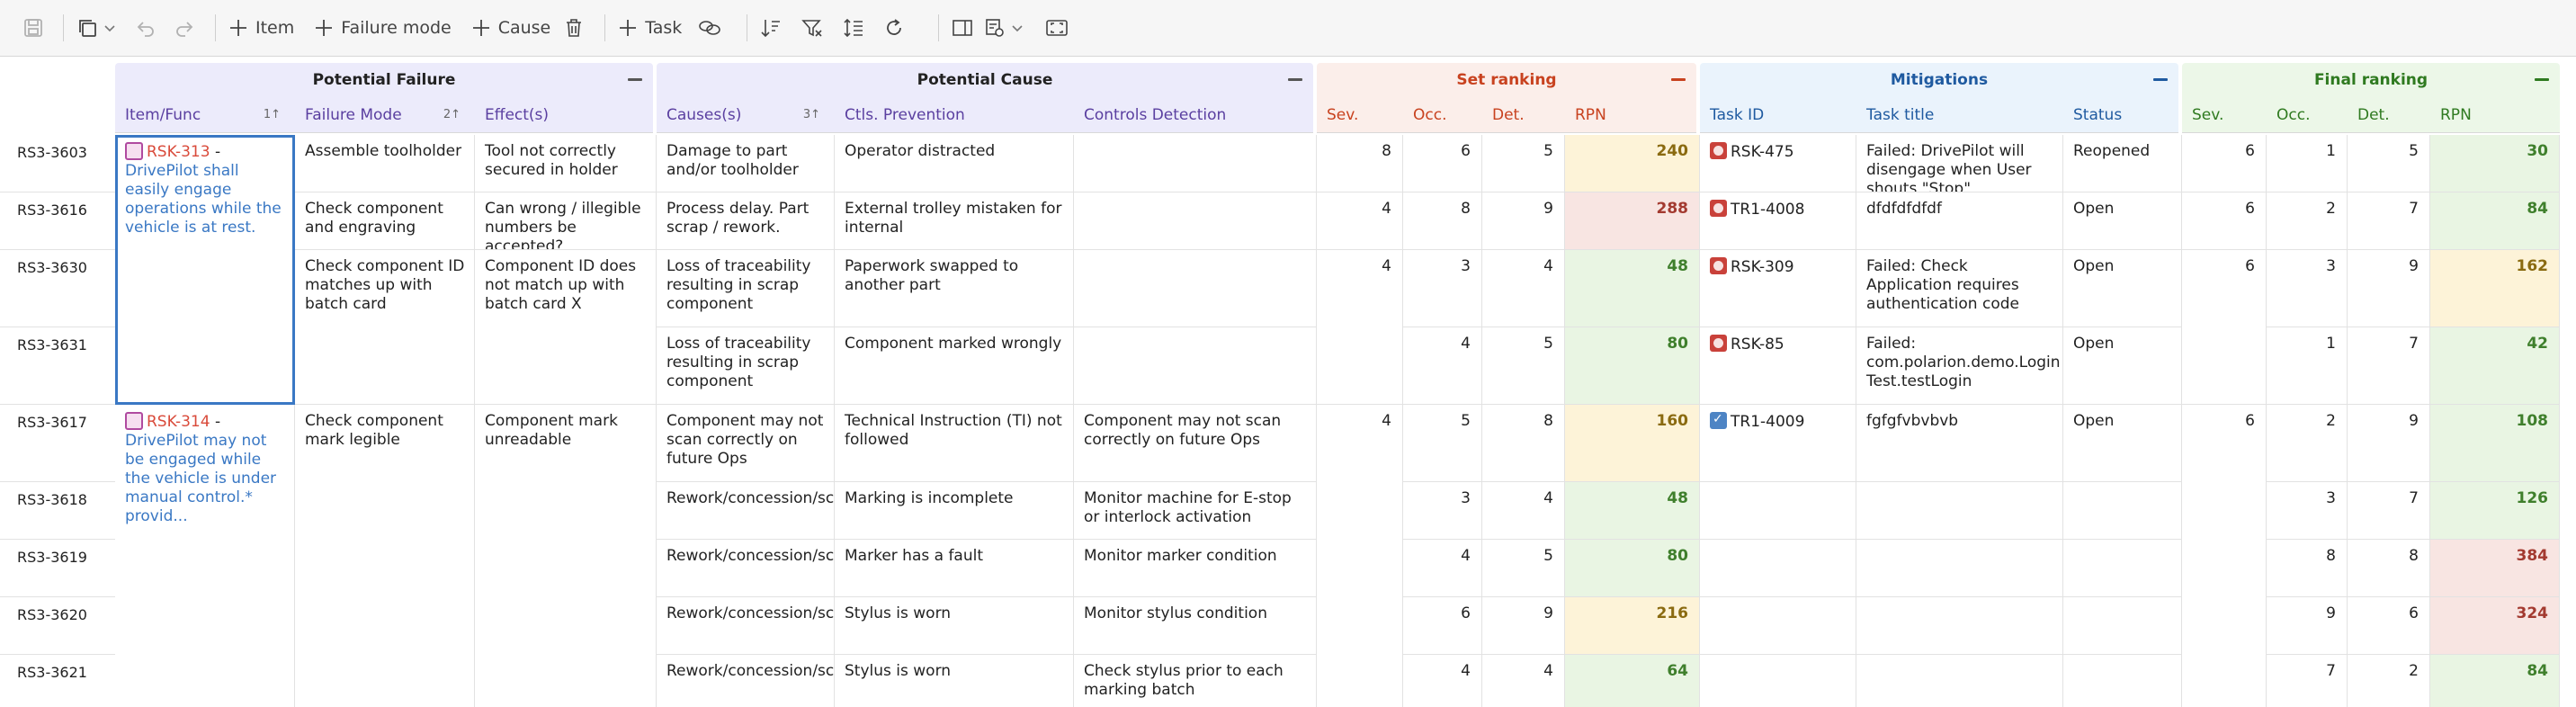 This screenshot has height=707, width=2576. I want to click on column-header-det: Det., so click(1523, 115).